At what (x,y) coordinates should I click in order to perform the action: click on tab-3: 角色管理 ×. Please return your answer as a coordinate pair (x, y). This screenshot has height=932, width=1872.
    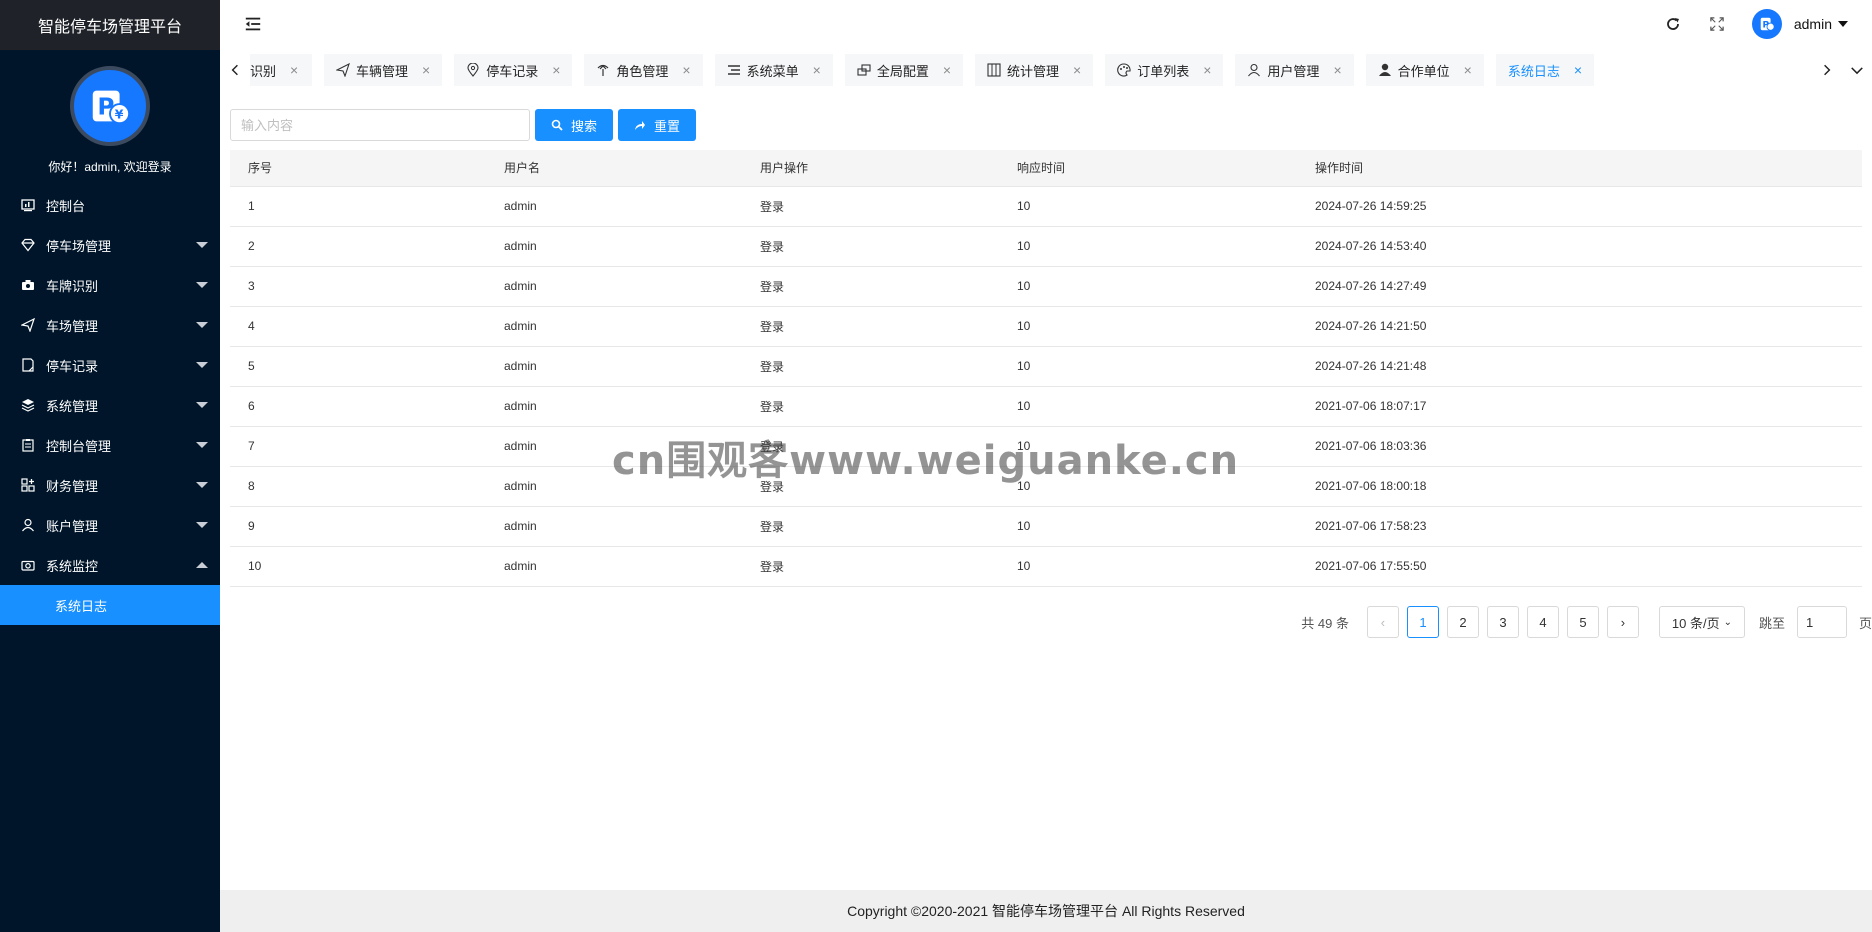
    Looking at the image, I should click on (643, 70).